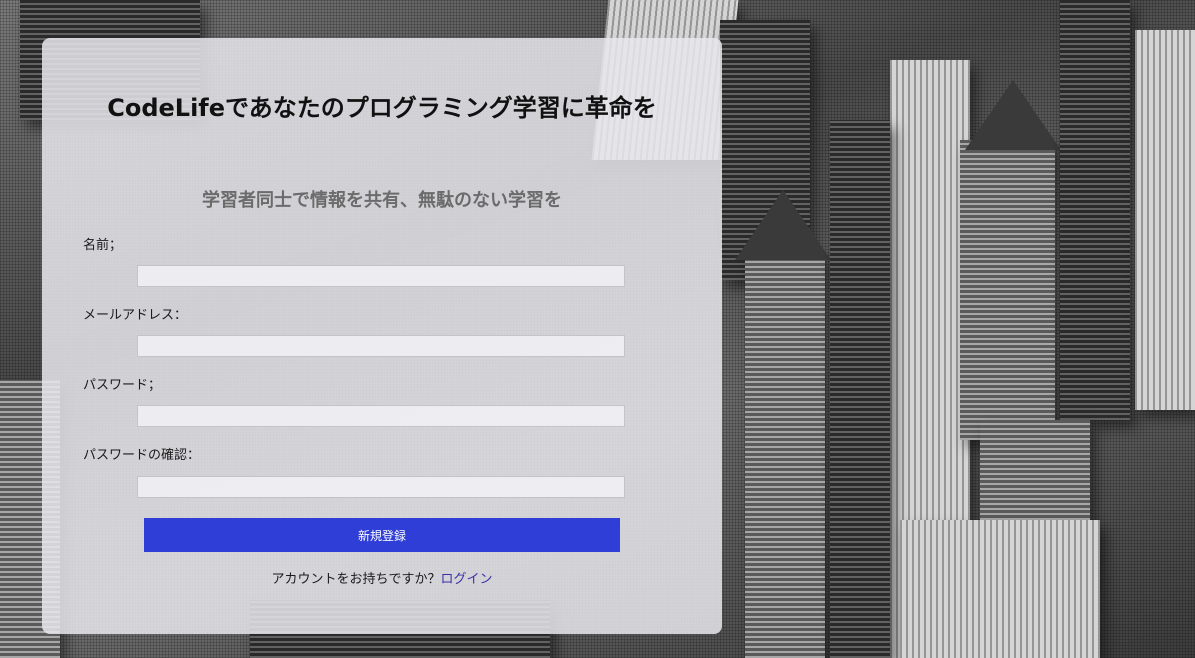 This screenshot has height=658, width=1195. Describe the element at coordinates (381, 416) in the screenshot. I see `password-input` at that location.